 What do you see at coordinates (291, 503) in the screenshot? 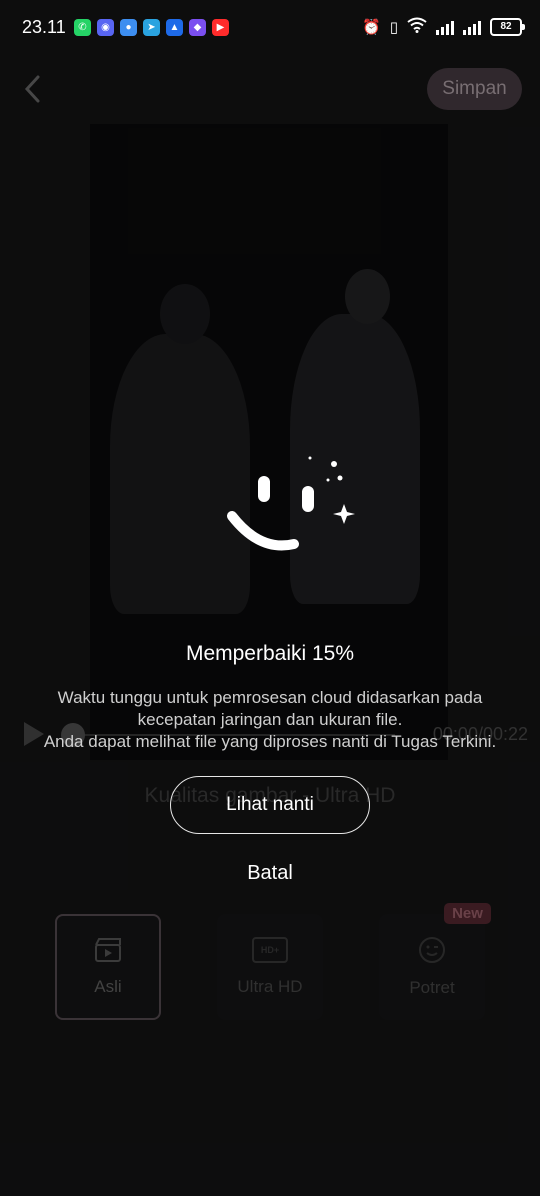
I see `smiling-loader-icon` at bounding box center [291, 503].